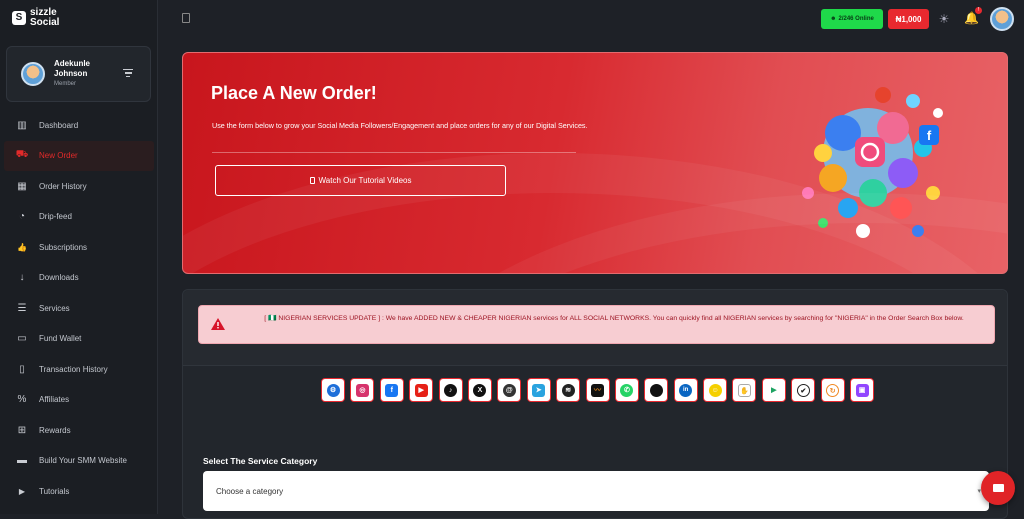 This screenshot has width=1024, height=519. I want to click on sidebar-item-fund-wallet: ▭ Fund Wallet, so click(79, 339).